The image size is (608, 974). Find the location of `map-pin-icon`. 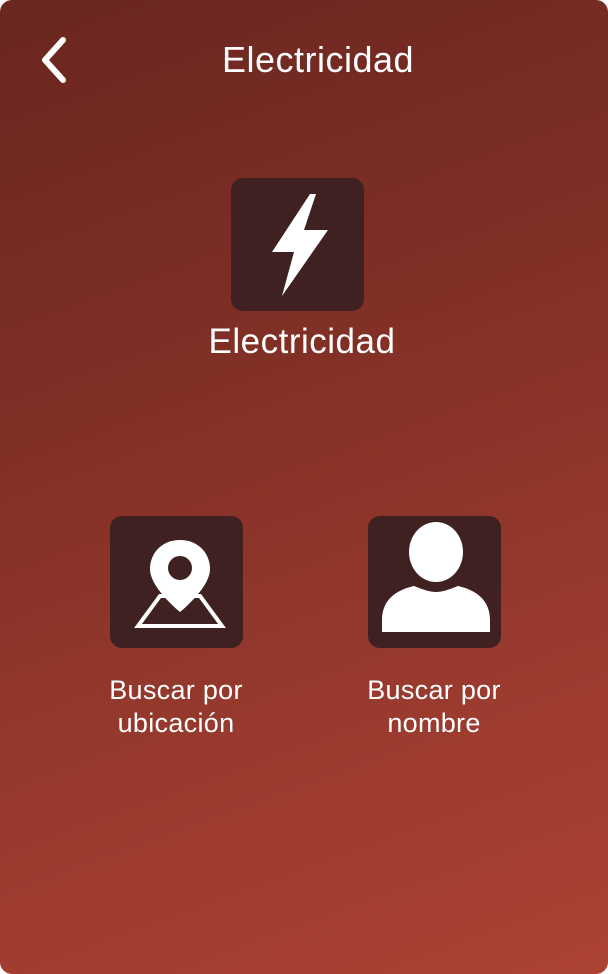

map-pin-icon is located at coordinates (179, 584).